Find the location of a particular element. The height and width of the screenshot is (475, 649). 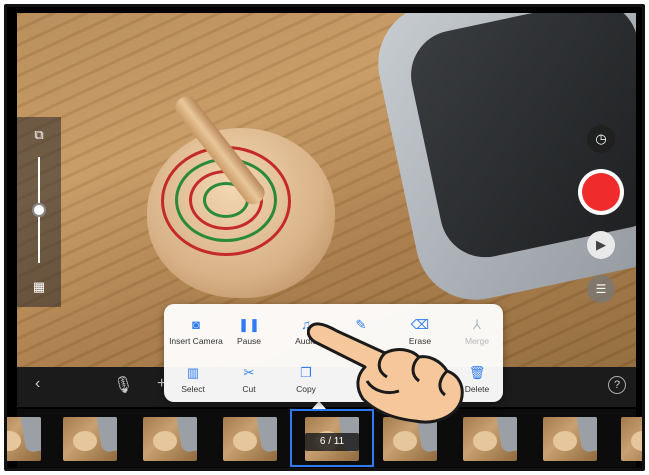

insert-camera-button: ◙ Insert Camera is located at coordinates (196, 331).